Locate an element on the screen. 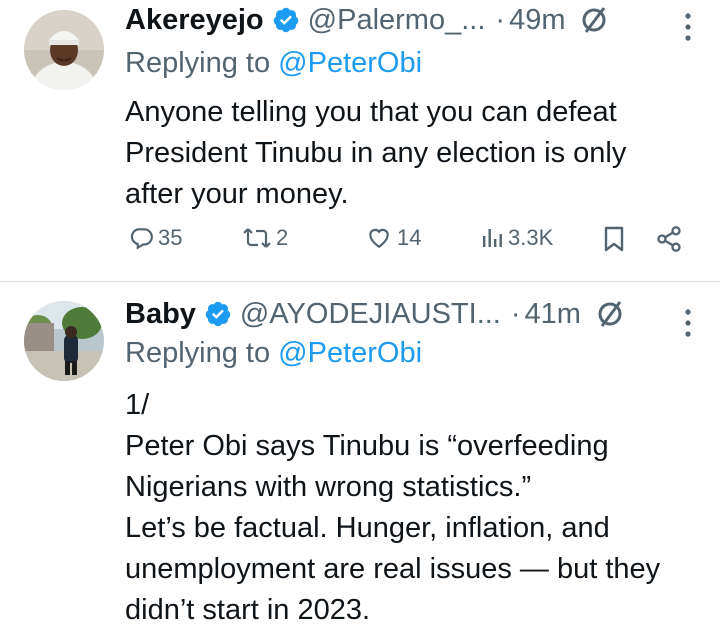 This screenshot has width=720, height=633. man-in-white-cap-avatar is located at coordinates (64, 50).